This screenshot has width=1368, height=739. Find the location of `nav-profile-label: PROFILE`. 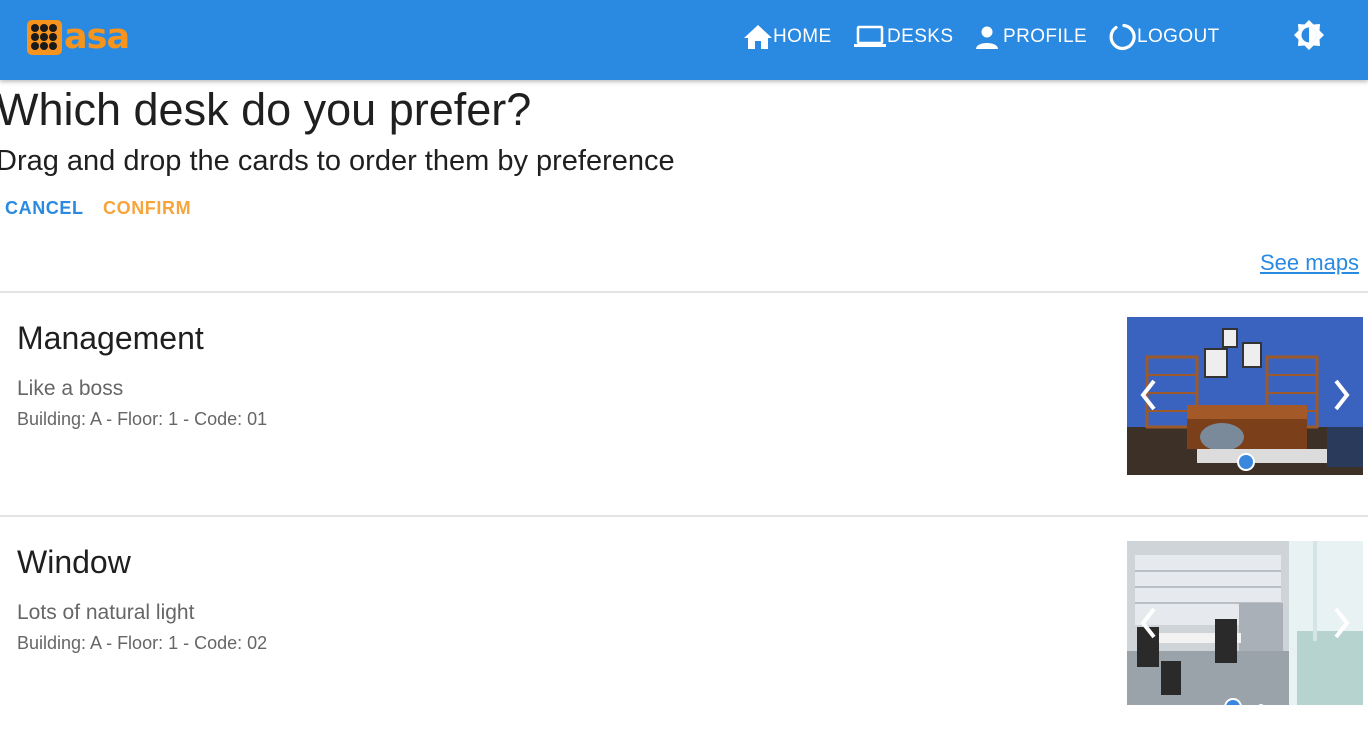

nav-profile-label: PROFILE is located at coordinates (1045, 36).